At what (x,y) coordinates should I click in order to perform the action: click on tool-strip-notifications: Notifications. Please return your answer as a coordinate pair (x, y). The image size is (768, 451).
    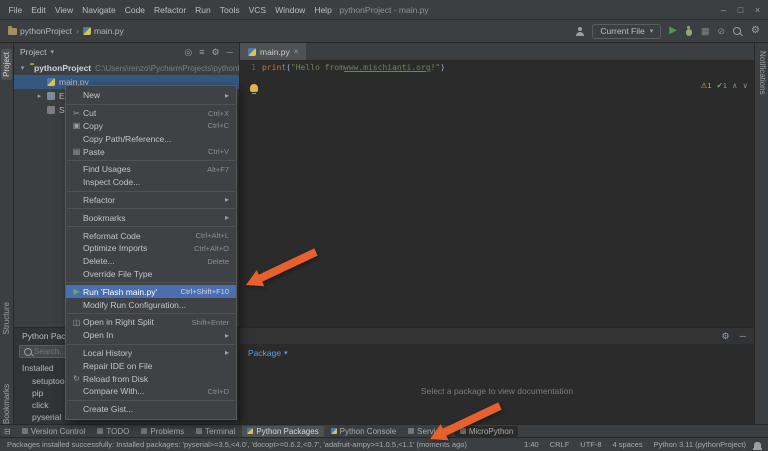
    Looking at the image, I should click on (762, 73).